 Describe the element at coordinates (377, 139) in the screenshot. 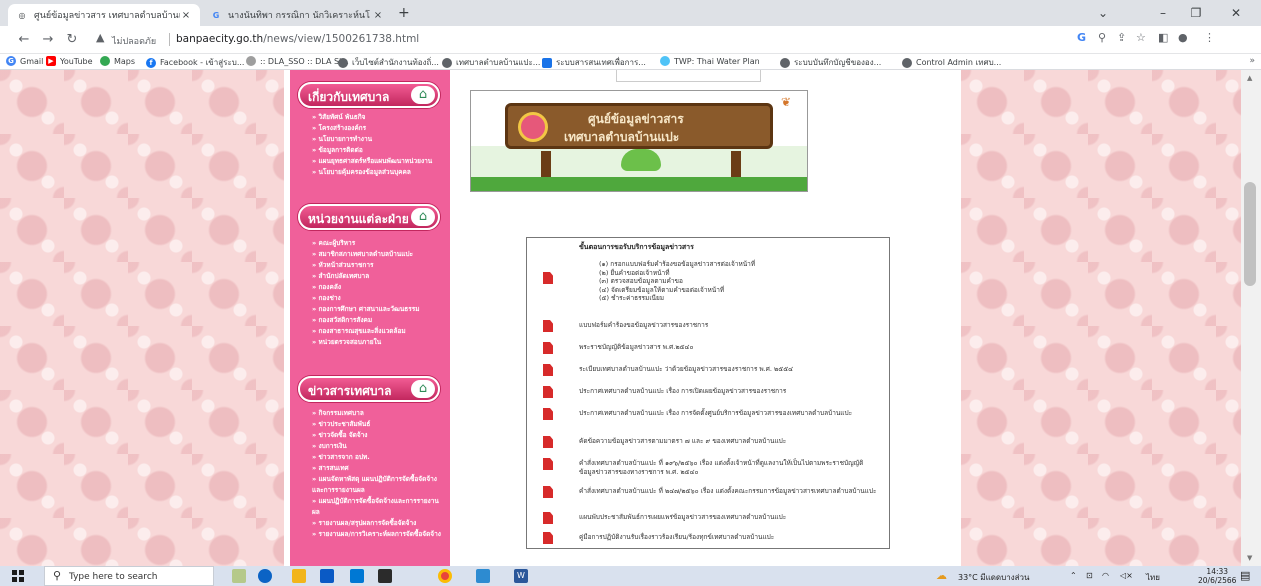

I see `sidebar-item: นโยบายการทำงาน` at that location.